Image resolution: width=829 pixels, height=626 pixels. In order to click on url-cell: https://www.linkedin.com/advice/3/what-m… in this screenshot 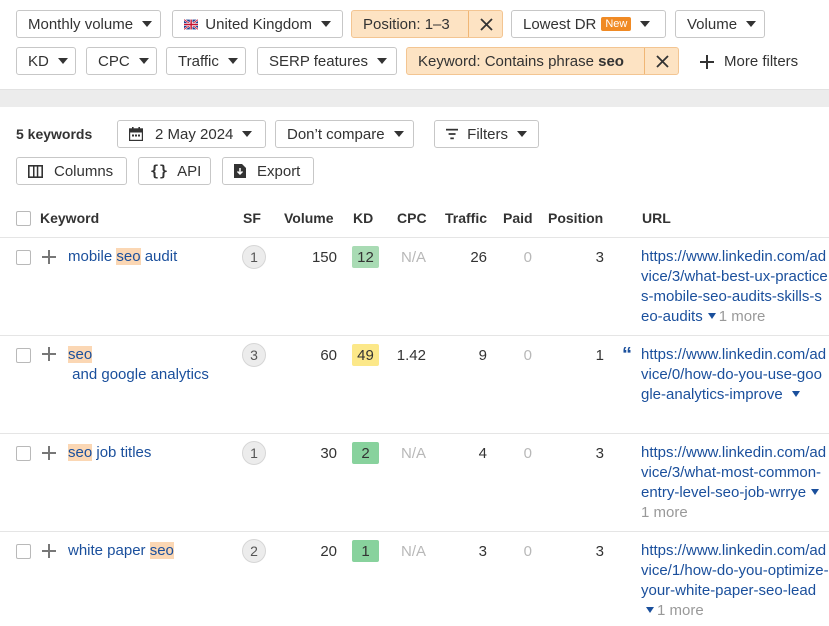, I will do `click(735, 483)`.